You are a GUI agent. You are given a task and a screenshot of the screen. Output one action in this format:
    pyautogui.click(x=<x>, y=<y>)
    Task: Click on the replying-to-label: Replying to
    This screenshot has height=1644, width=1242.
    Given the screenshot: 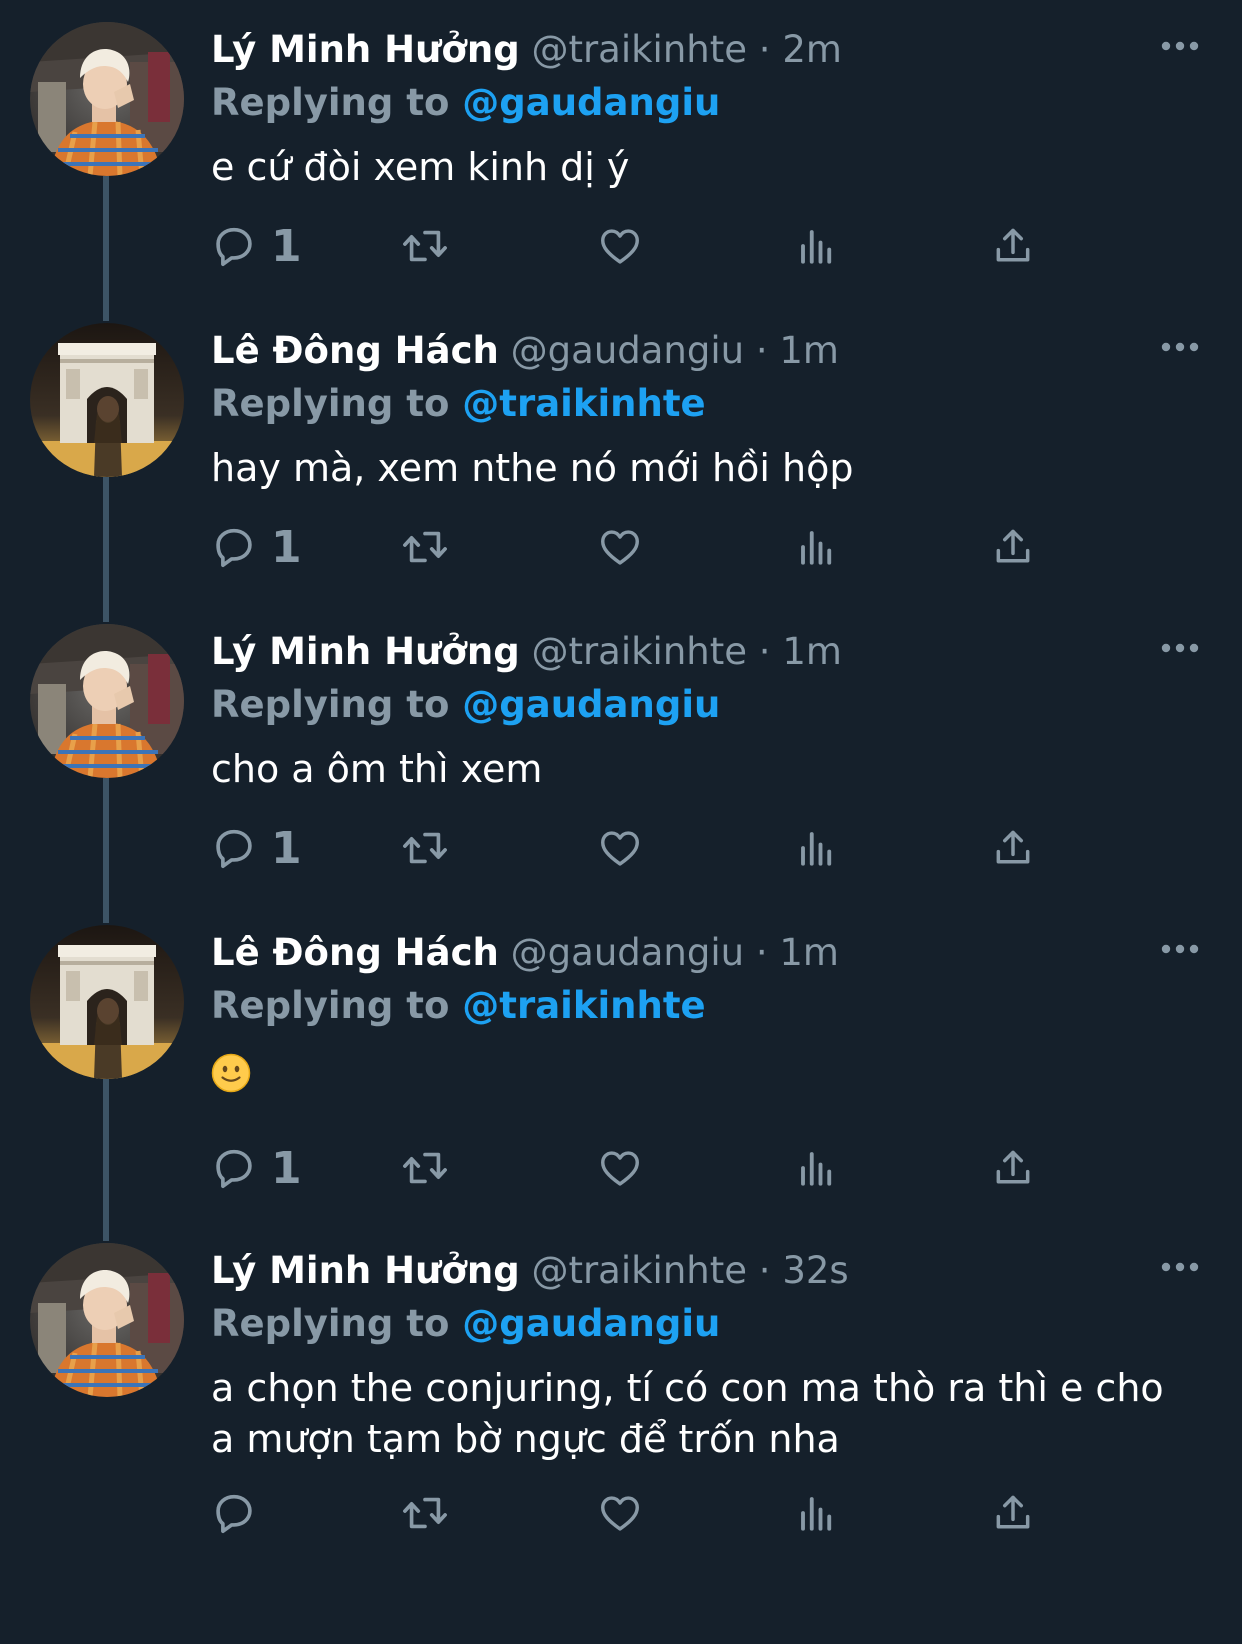 What is the action you would take?
    pyautogui.click(x=330, y=403)
    